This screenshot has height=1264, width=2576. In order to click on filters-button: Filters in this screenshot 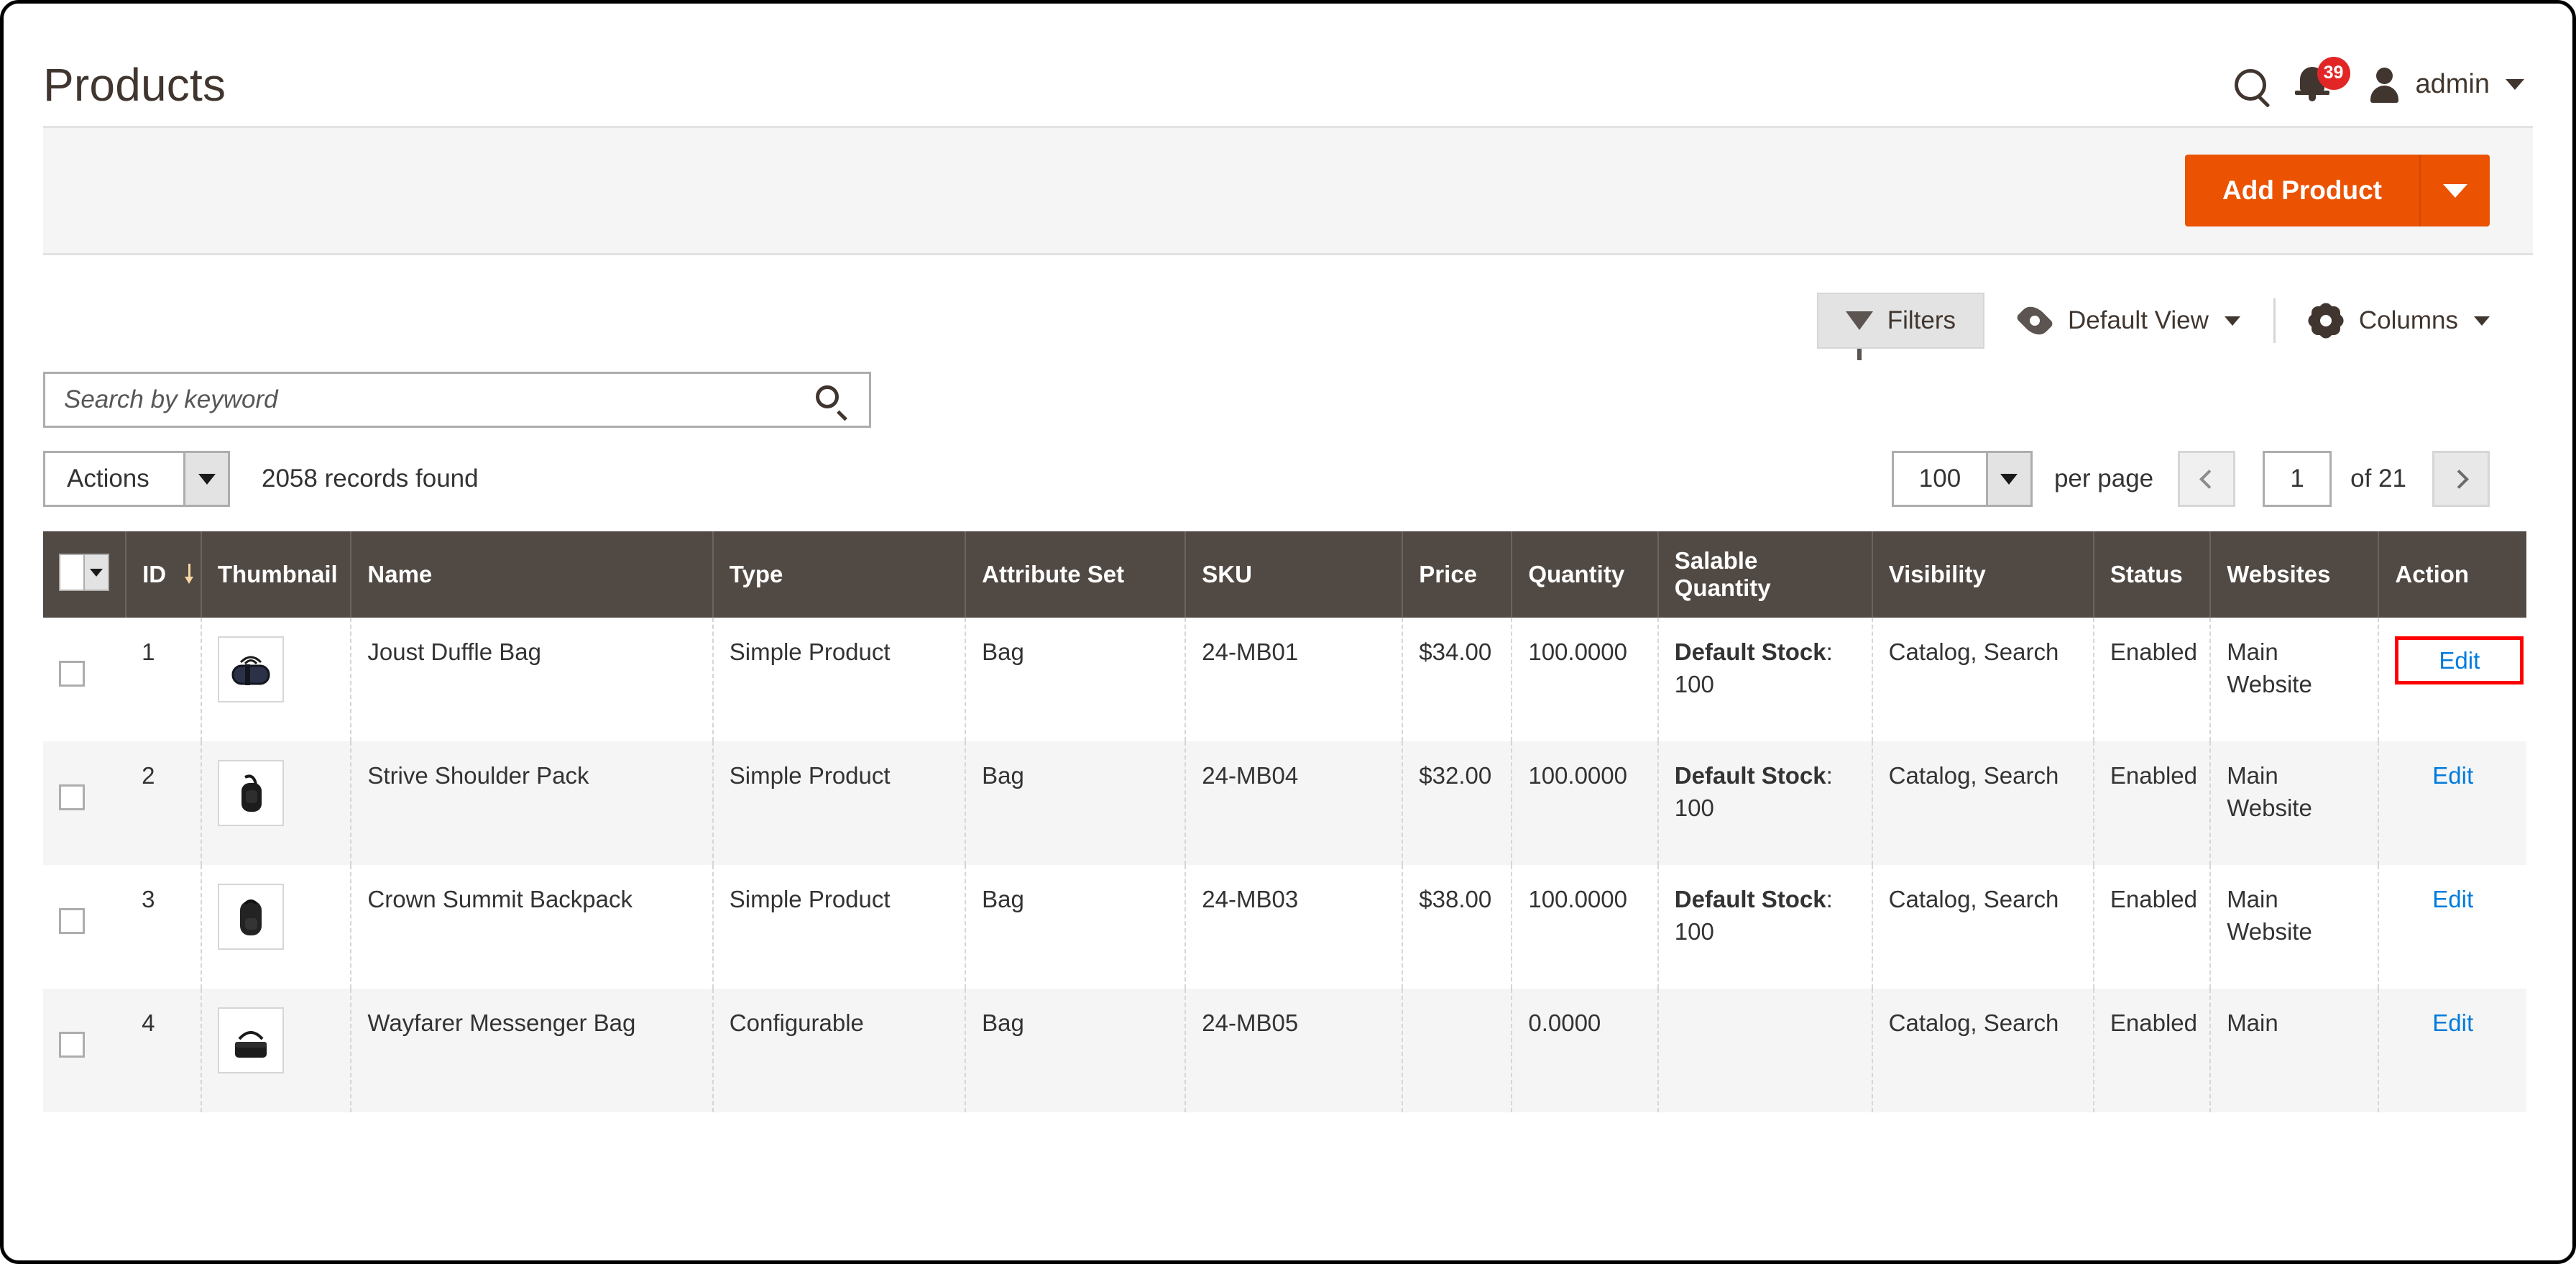, I will do `click(1900, 327)`.